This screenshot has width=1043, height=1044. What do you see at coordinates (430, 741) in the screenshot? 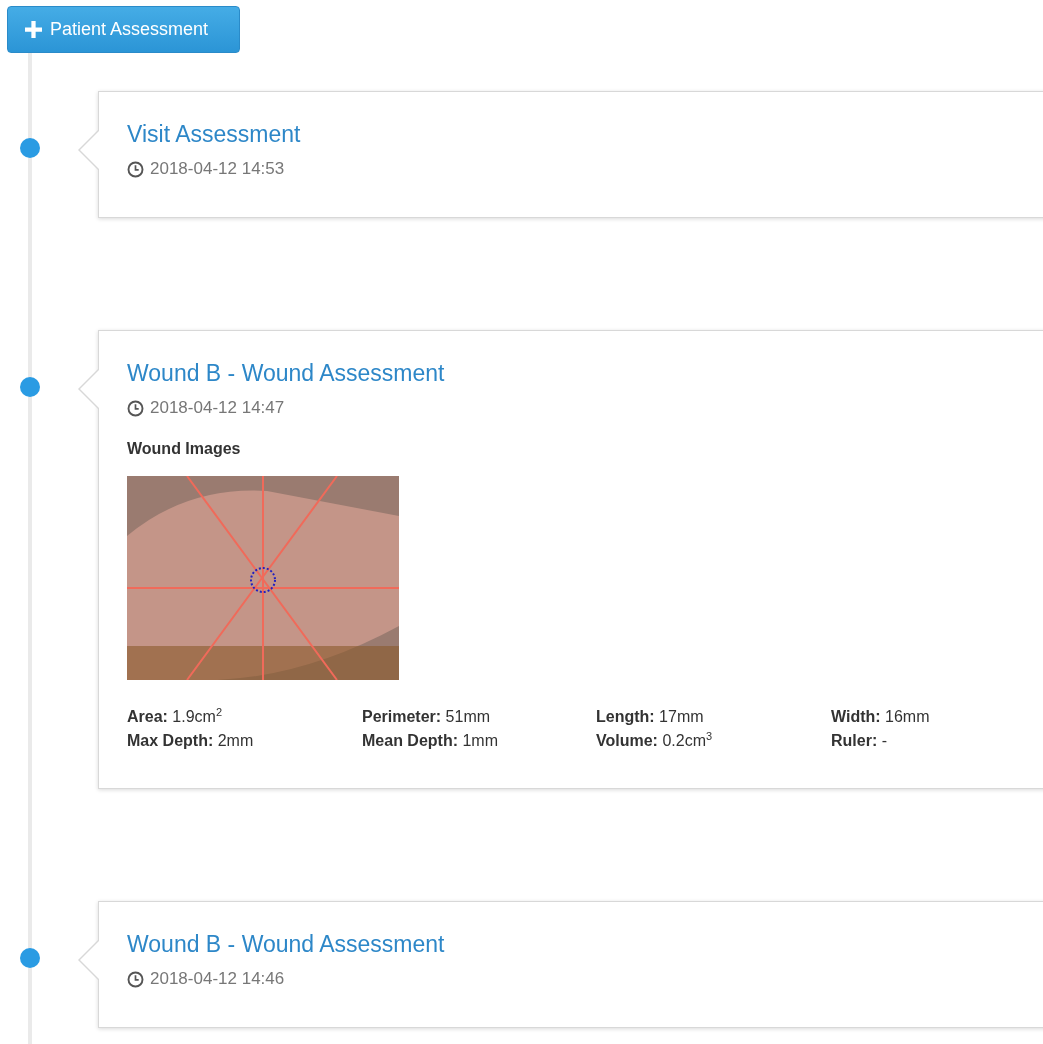
I see `measurement: Mean Depth: 1mm` at bounding box center [430, 741].